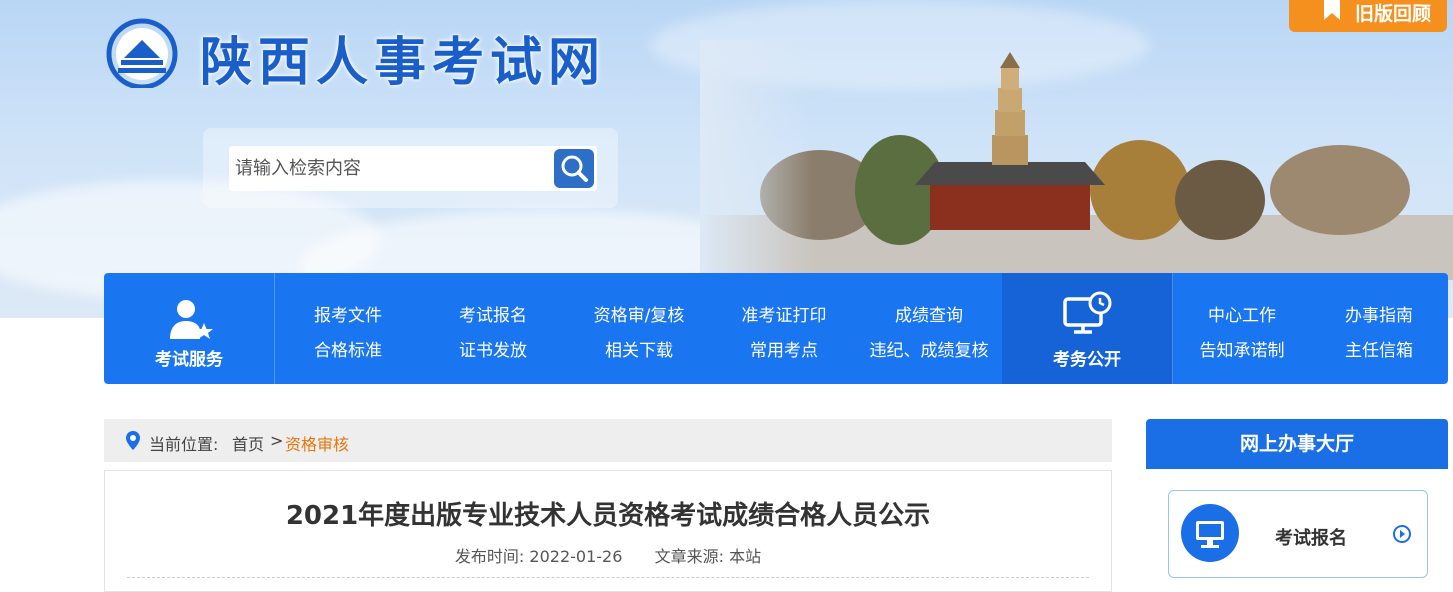 Image resolution: width=1453 pixels, height=592 pixels. Describe the element at coordinates (608, 440) in the screenshot. I see `breadcrumb: 当前位置: 首页 > 资格审核` at that location.